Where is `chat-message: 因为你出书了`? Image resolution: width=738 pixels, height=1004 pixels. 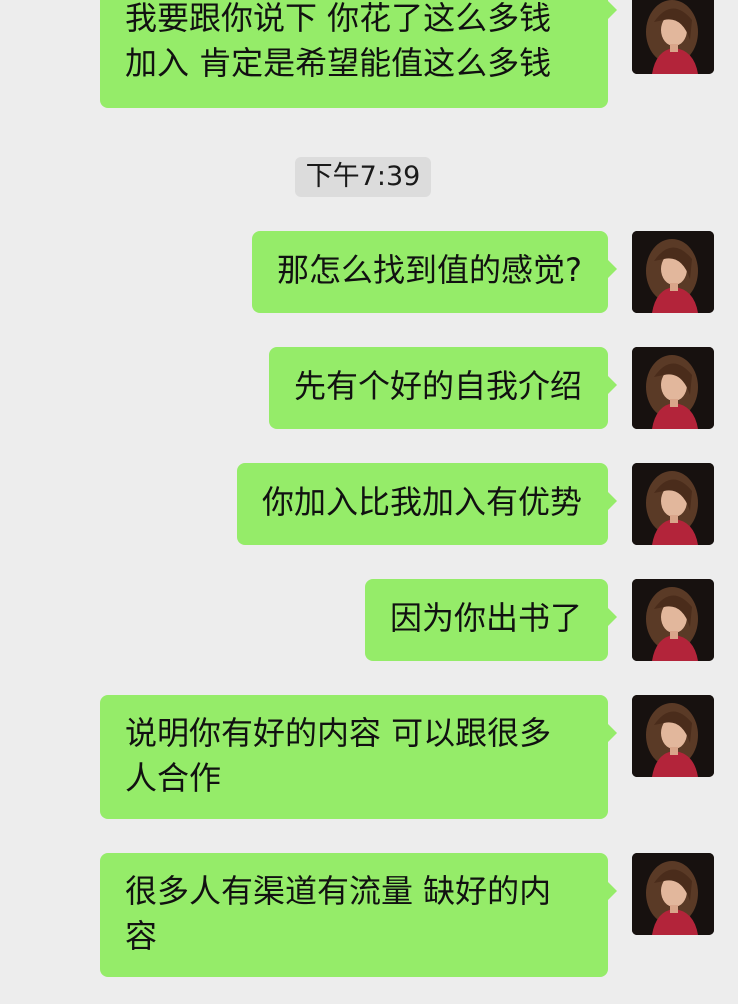 chat-message: 因为你出书了 is located at coordinates (369, 621).